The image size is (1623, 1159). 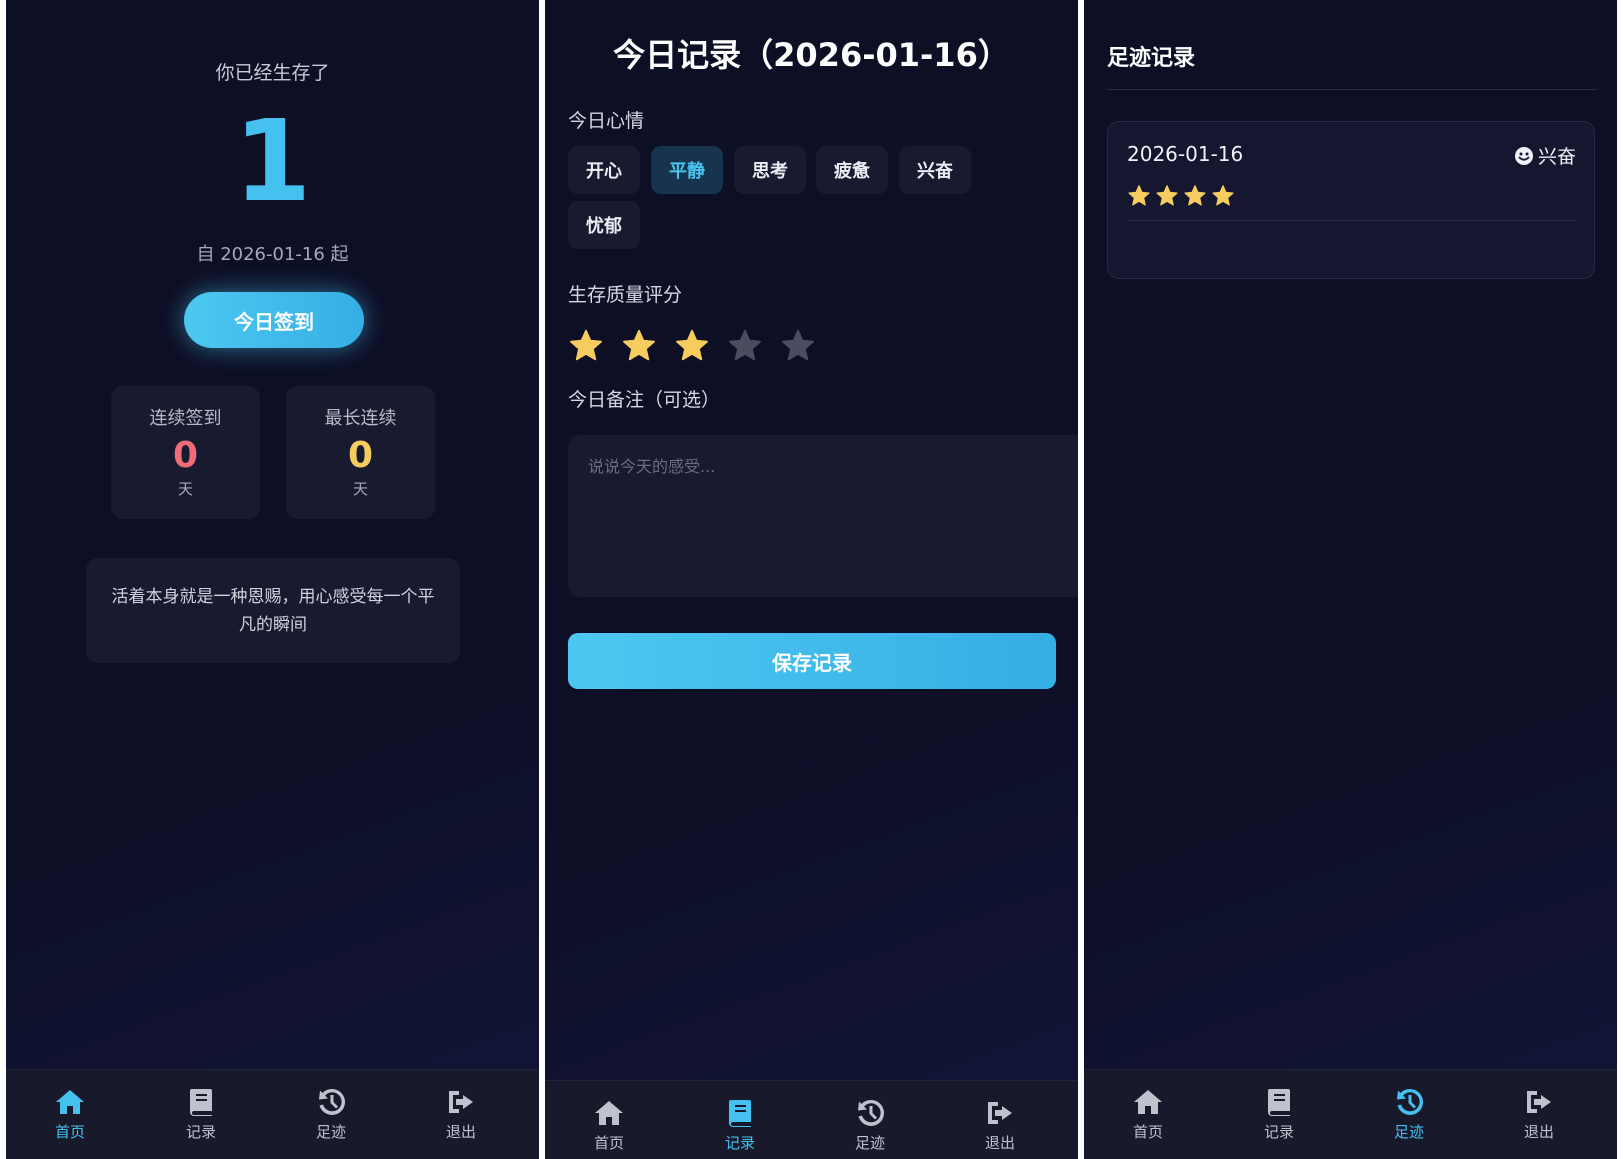 What do you see at coordinates (812, 661) in the screenshot?
I see `save-record-button: 保存记录` at bounding box center [812, 661].